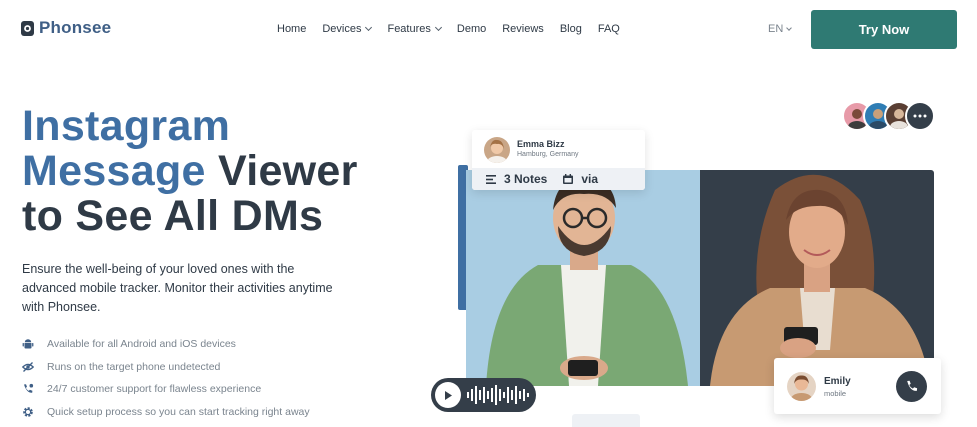  Describe the element at coordinates (817, 278) in the screenshot. I see `woman-photo` at that location.